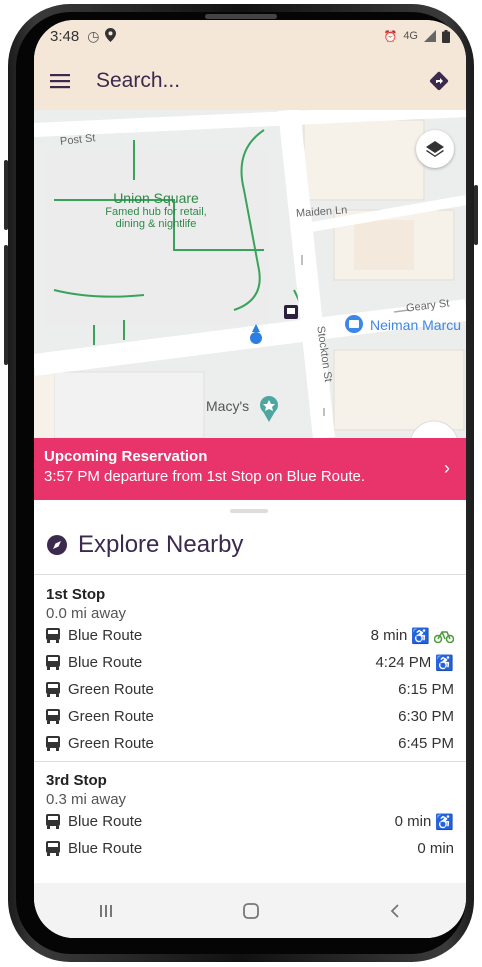 The height and width of the screenshot is (967, 482). Describe the element at coordinates (76, 780) in the screenshot. I see `stop-name: 3rd Stop` at that location.